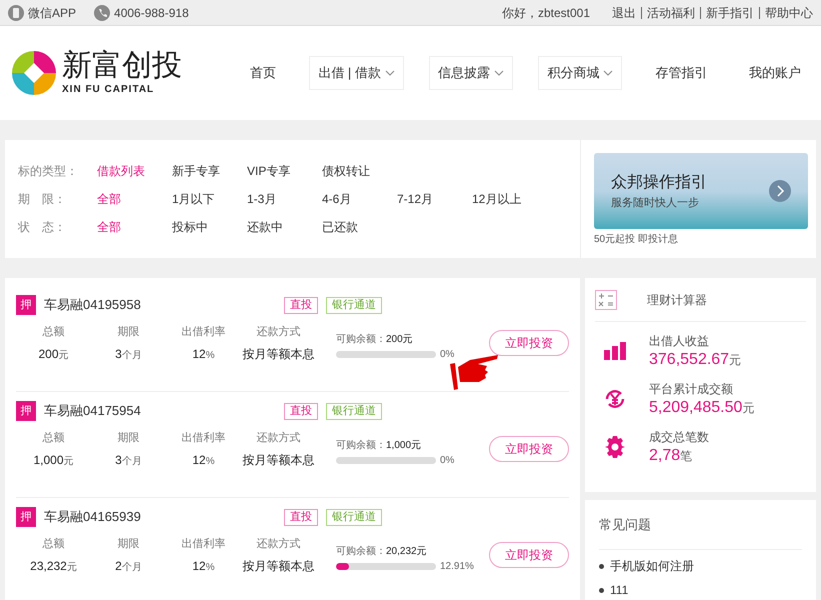  What do you see at coordinates (134, 171) in the screenshot?
I see `filter-option: 借款列表` at bounding box center [134, 171].